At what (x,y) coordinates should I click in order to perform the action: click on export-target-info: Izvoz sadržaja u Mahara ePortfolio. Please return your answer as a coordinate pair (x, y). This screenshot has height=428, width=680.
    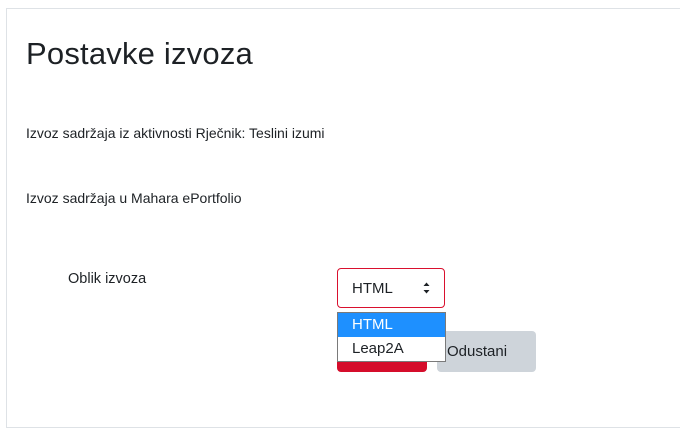
    Looking at the image, I should click on (134, 198).